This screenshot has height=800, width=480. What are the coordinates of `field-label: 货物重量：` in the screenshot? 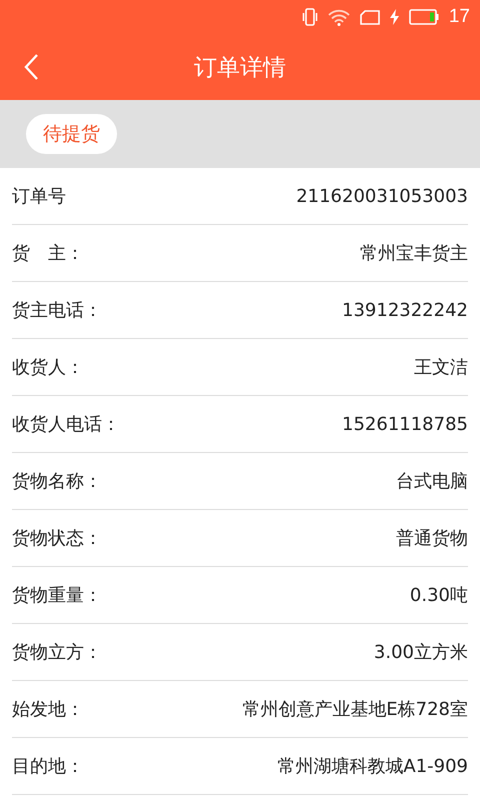 It's located at (57, 595).